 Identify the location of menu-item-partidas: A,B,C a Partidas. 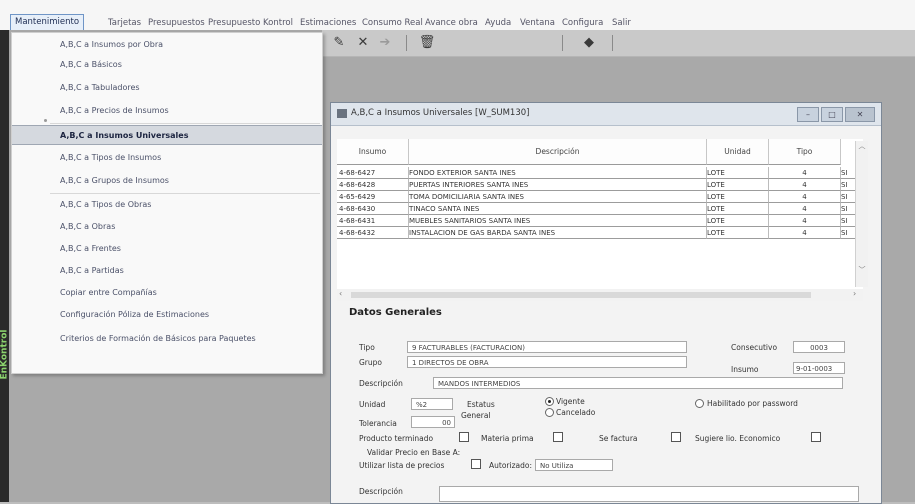
(167, 271).